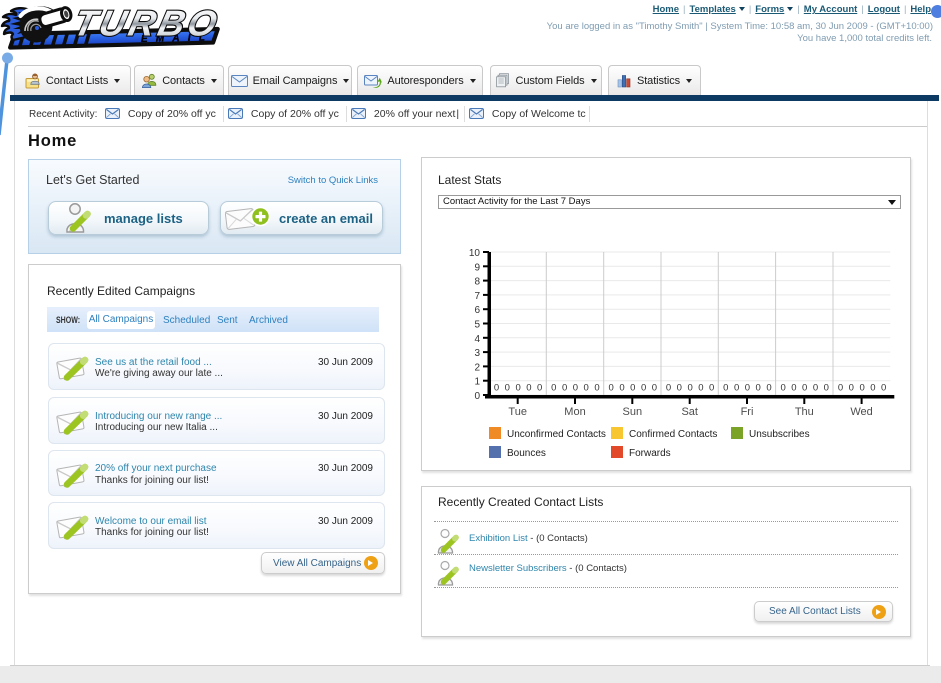  I want to click on svg-text: Thu, so click(804, 412).